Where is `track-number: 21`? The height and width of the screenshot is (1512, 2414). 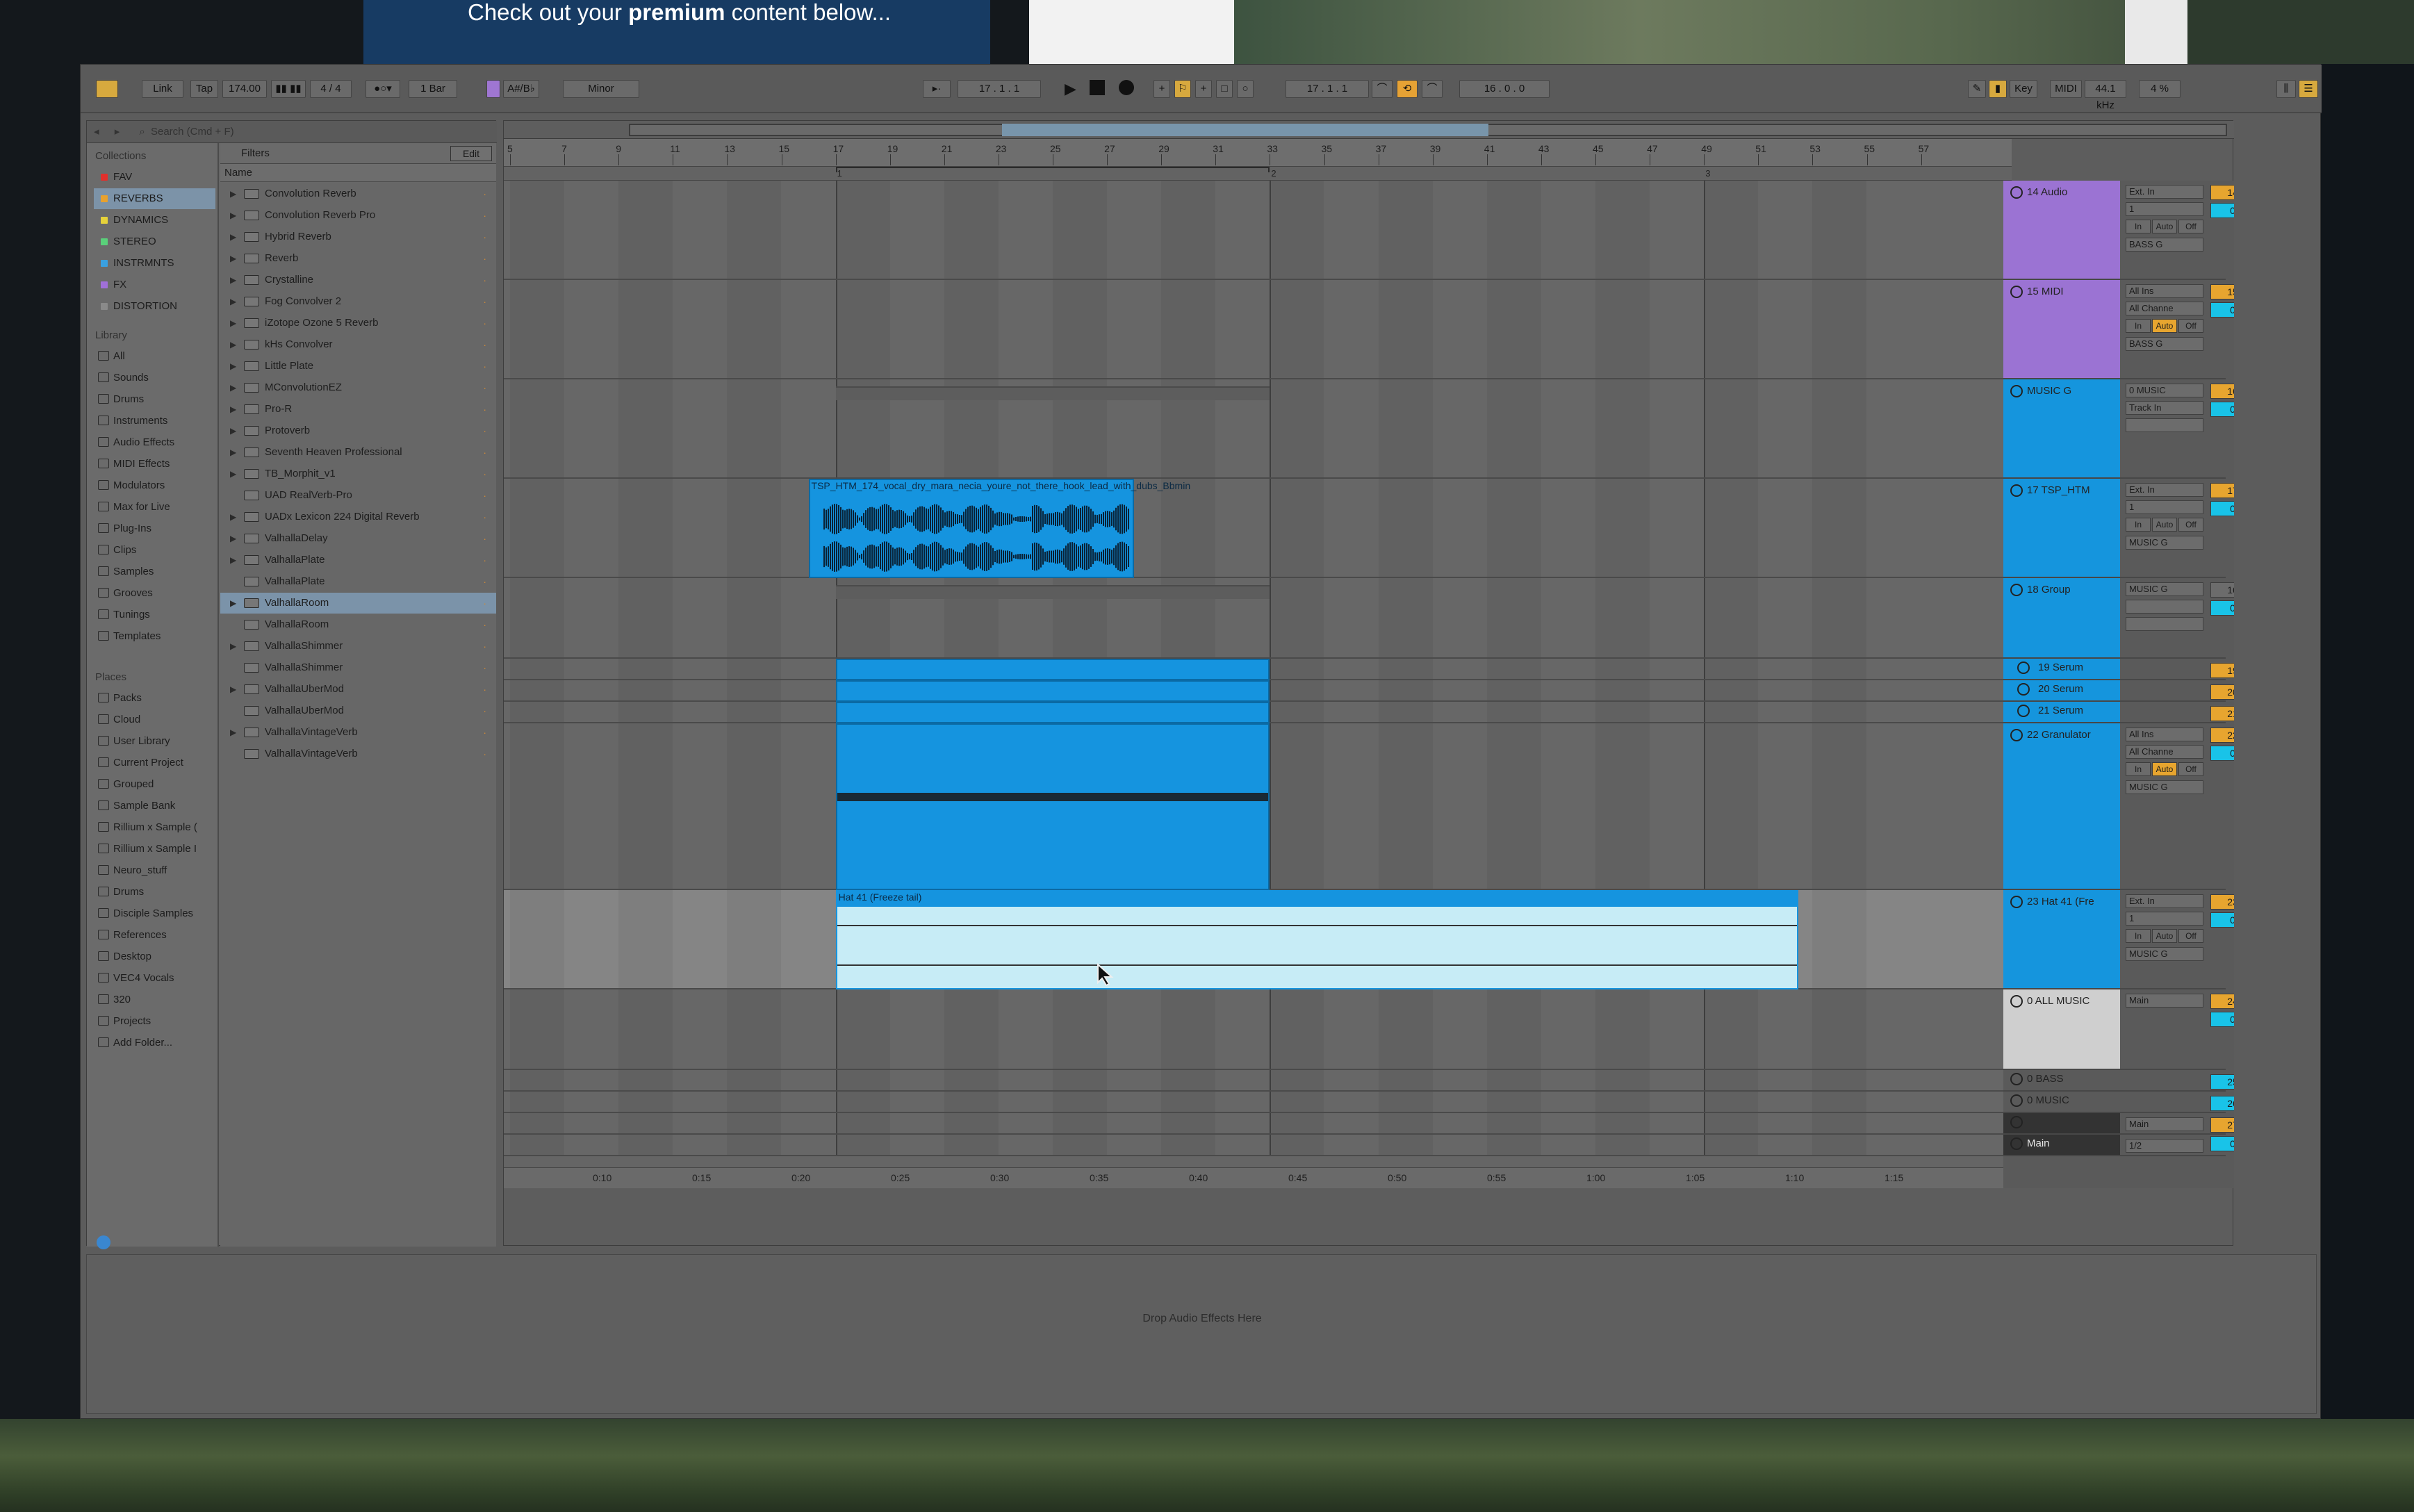
track-number: 21 is located at coordinates (2222, 713).